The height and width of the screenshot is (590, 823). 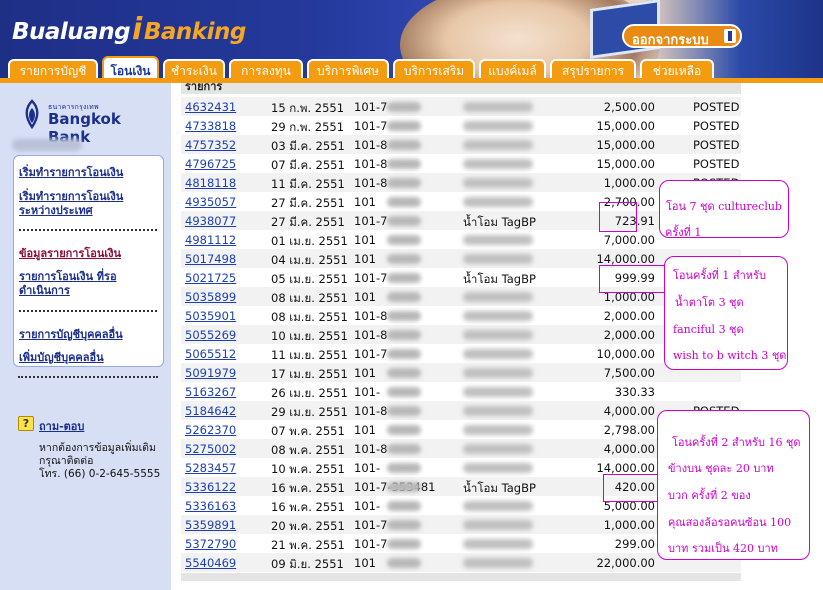 I want to click on annotation-text: บวก ครั้งที่ 2 ของ, so click(x=709, y=495).